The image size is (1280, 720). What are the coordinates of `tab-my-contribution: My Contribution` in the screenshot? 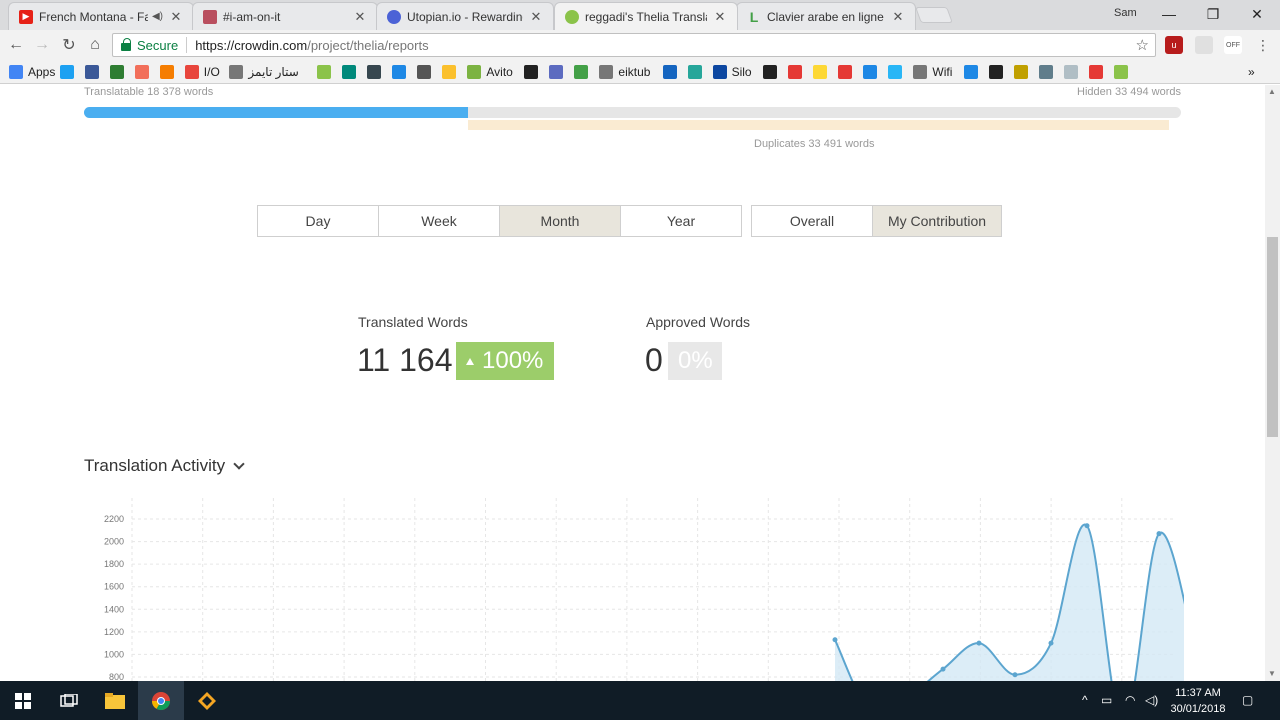 It's located at (937, 221).